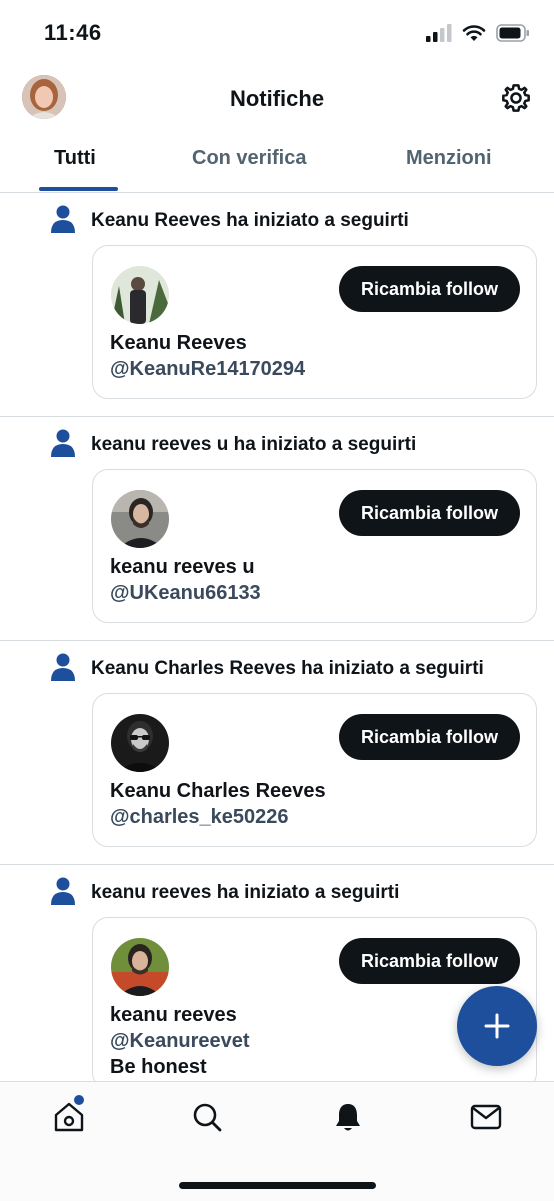 The height and width of the screenshot is (1201, 554). Describe the element at coordinates (182, 567) in the screenshot. I see `user-name: keanu reeves u` at that location.